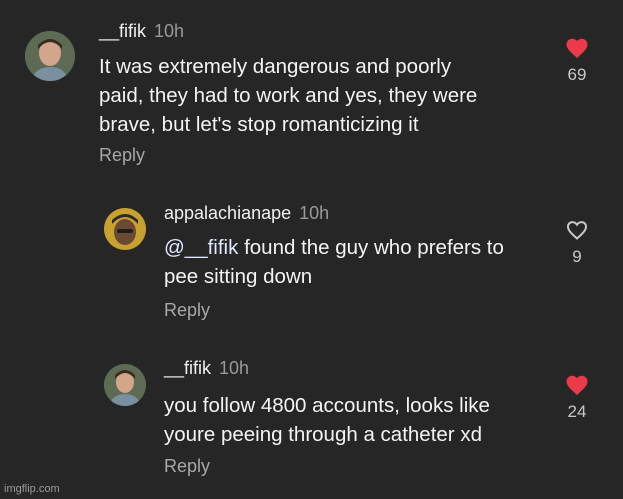 The image size is (623, 499). What do you see at coordinates (201, 247) in the screenshot?
I see `mention-link: @__fifik` at bounding box center [201, 247].